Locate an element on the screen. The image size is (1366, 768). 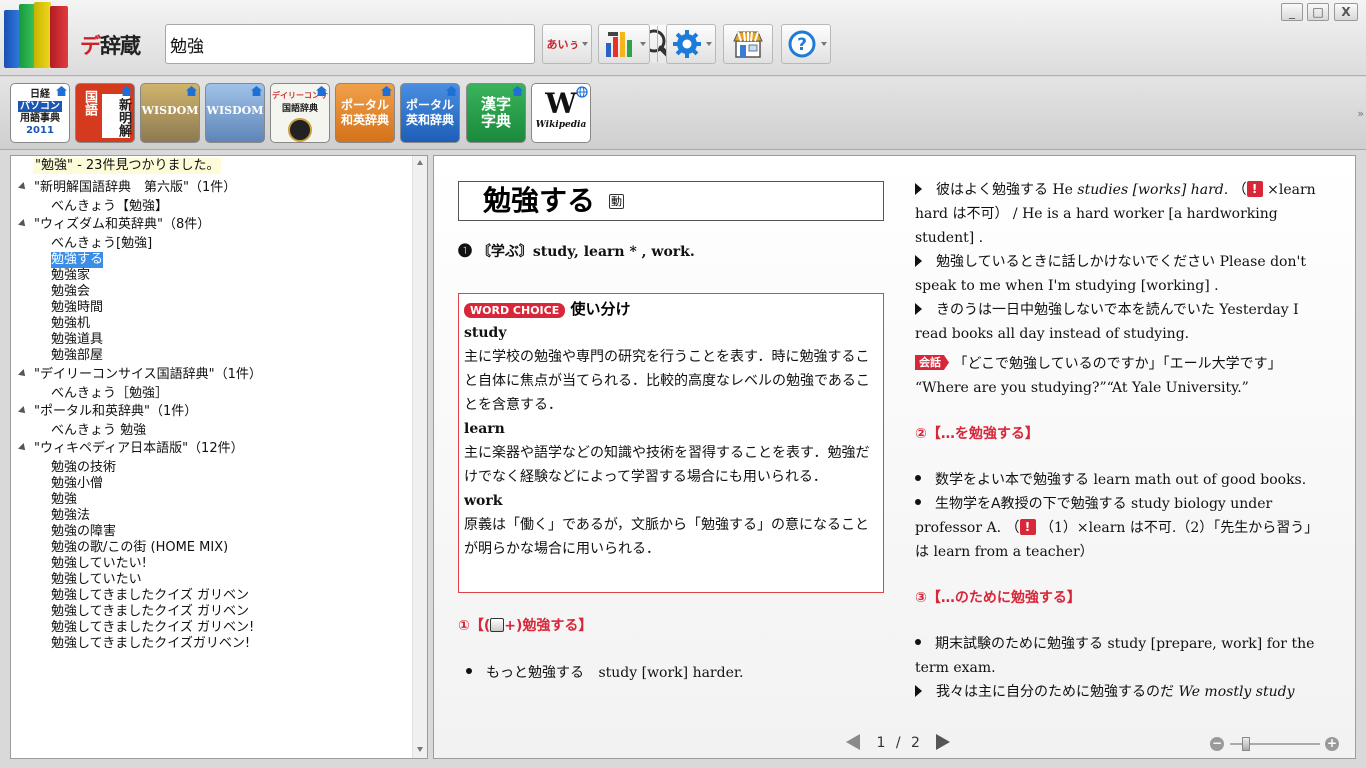
conversation-badge: 会話 is located at coordinates (932, 362).